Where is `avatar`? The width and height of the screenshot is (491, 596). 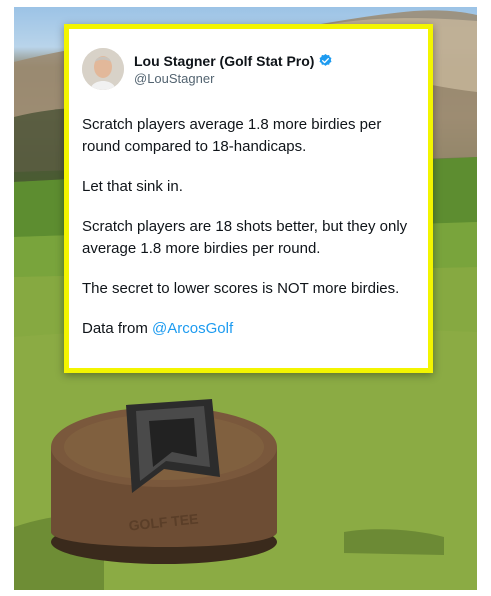
avatar is located at coordinates (103, 69).